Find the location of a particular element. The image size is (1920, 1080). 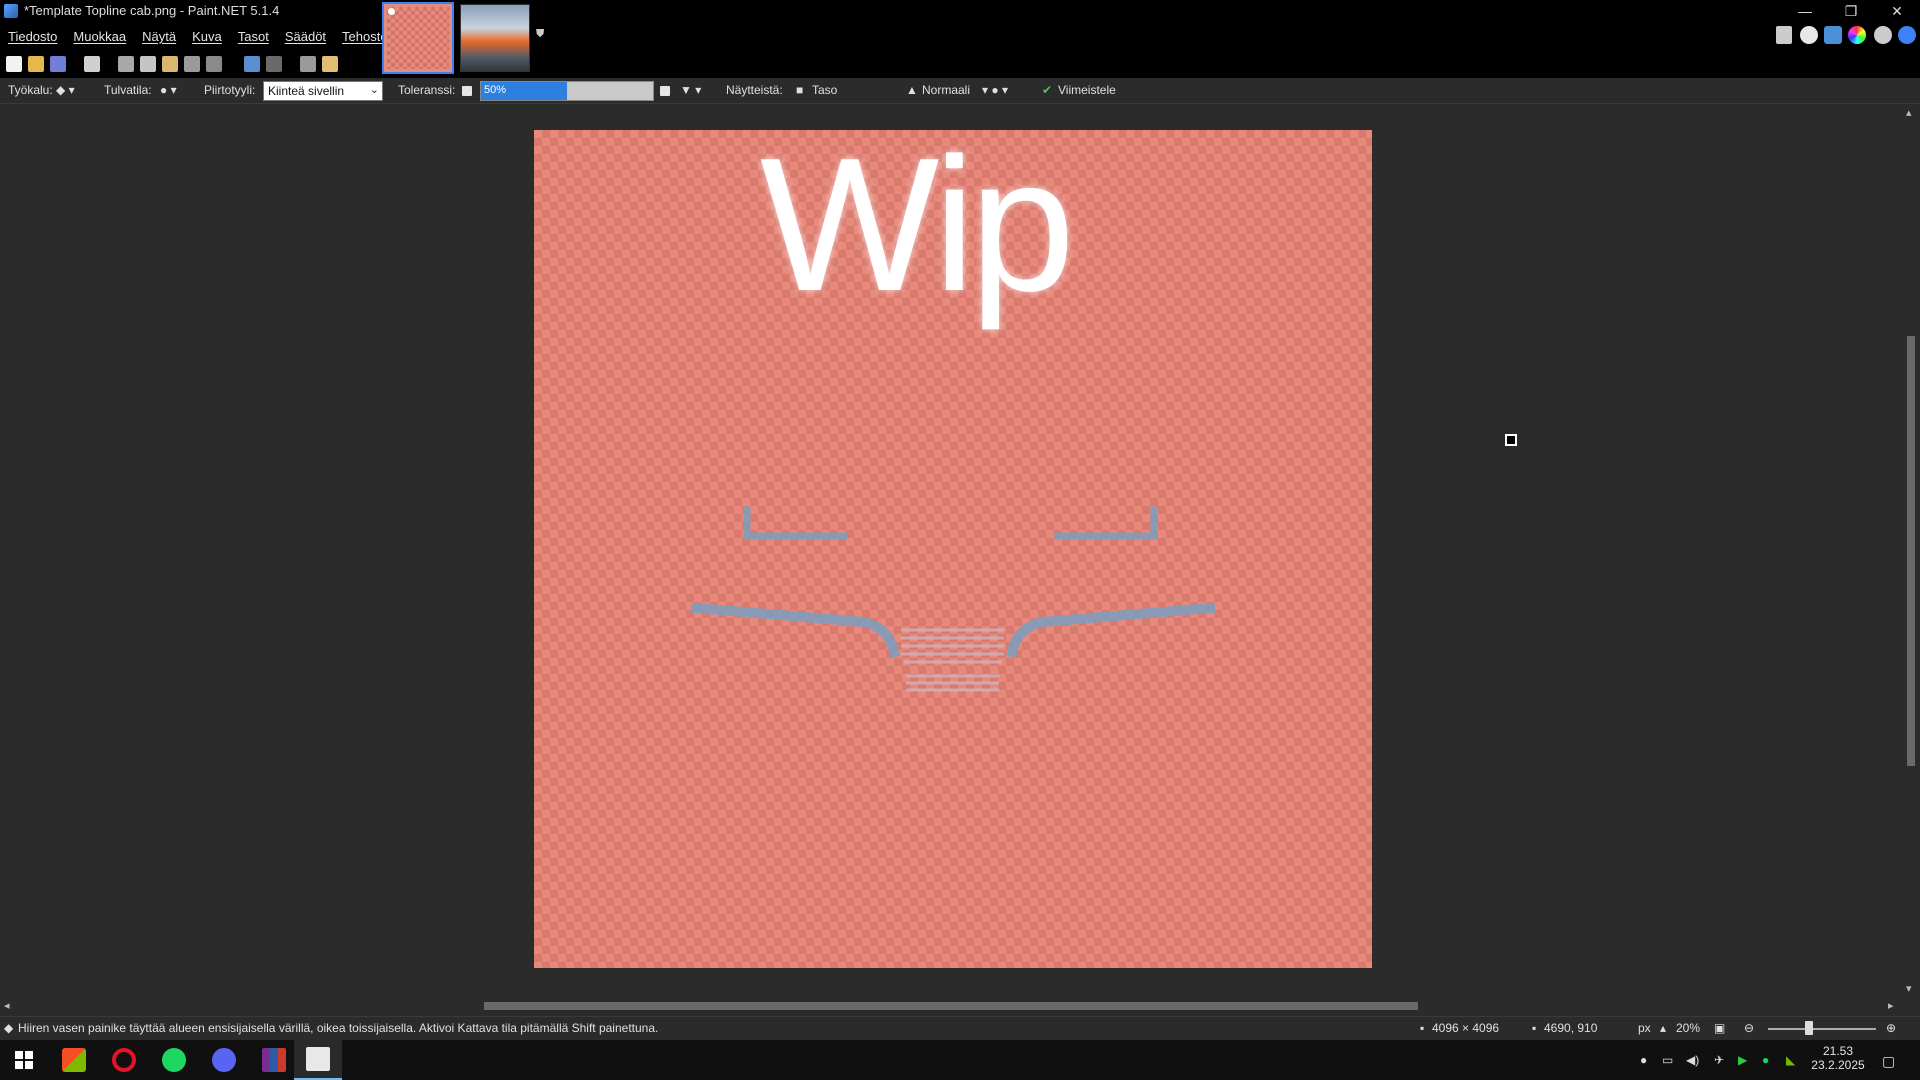

horizontal-scrollbar: ◂ ▸ is located at coordinates (951, 1006).